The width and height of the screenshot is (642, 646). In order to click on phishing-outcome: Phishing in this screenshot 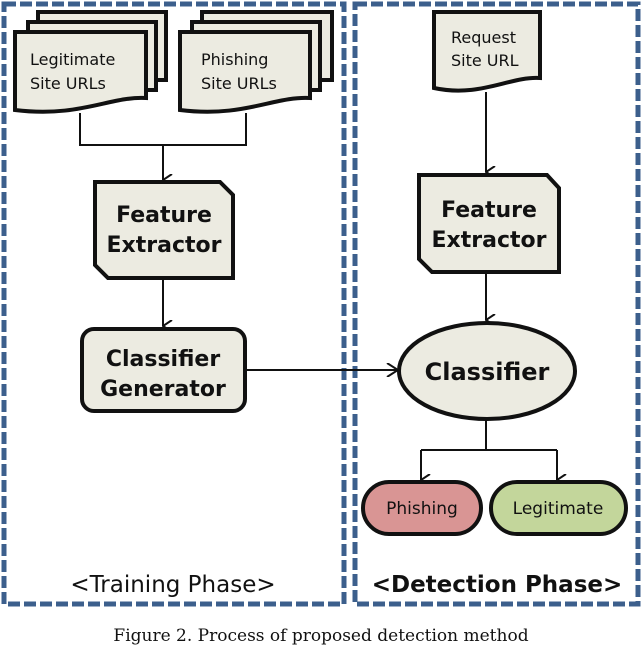, I will do `click(422, 508)`.